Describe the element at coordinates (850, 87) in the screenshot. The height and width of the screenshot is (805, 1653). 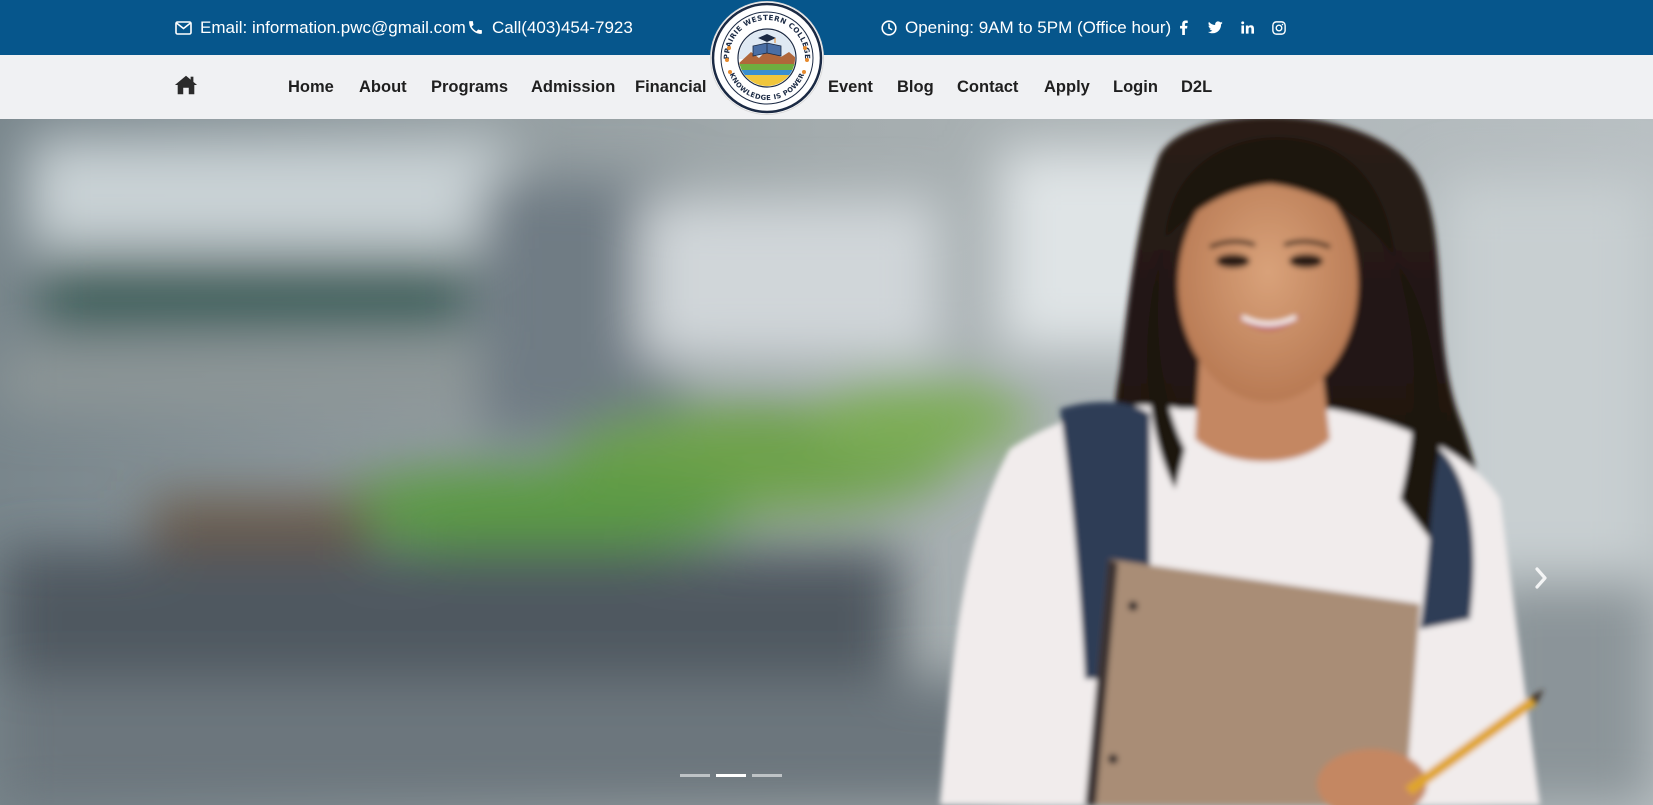
I see `nav-event: Event` at that location.